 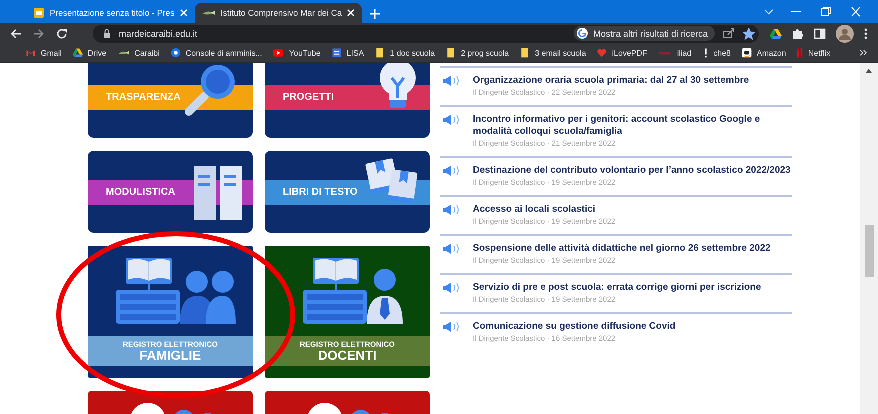 I want to click on plus-icon, so click(x=375, y=14).